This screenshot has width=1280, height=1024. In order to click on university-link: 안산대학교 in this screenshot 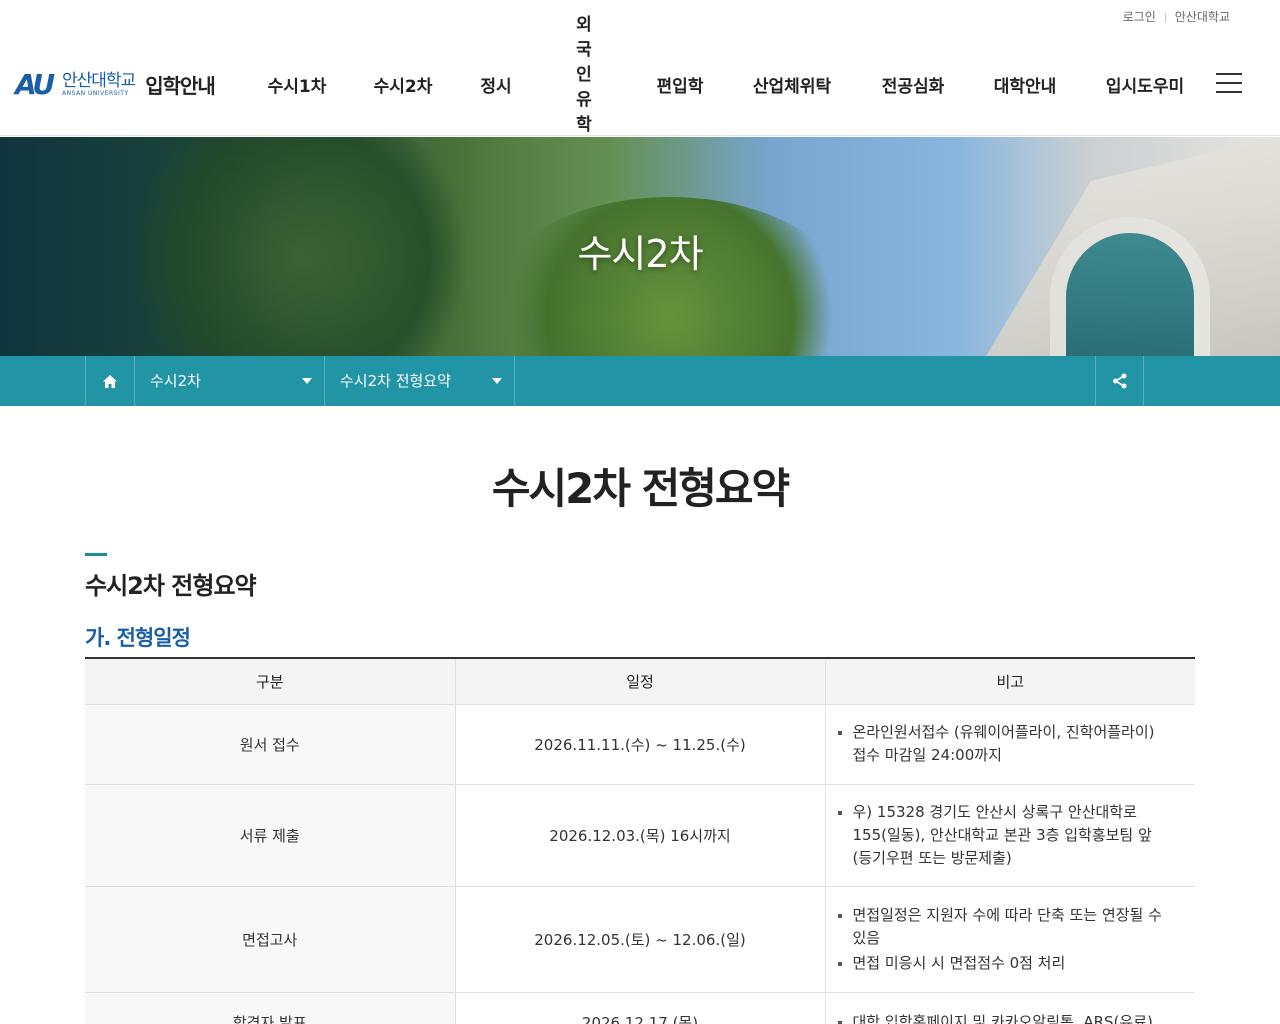, I will do `click(1202, 16)`.